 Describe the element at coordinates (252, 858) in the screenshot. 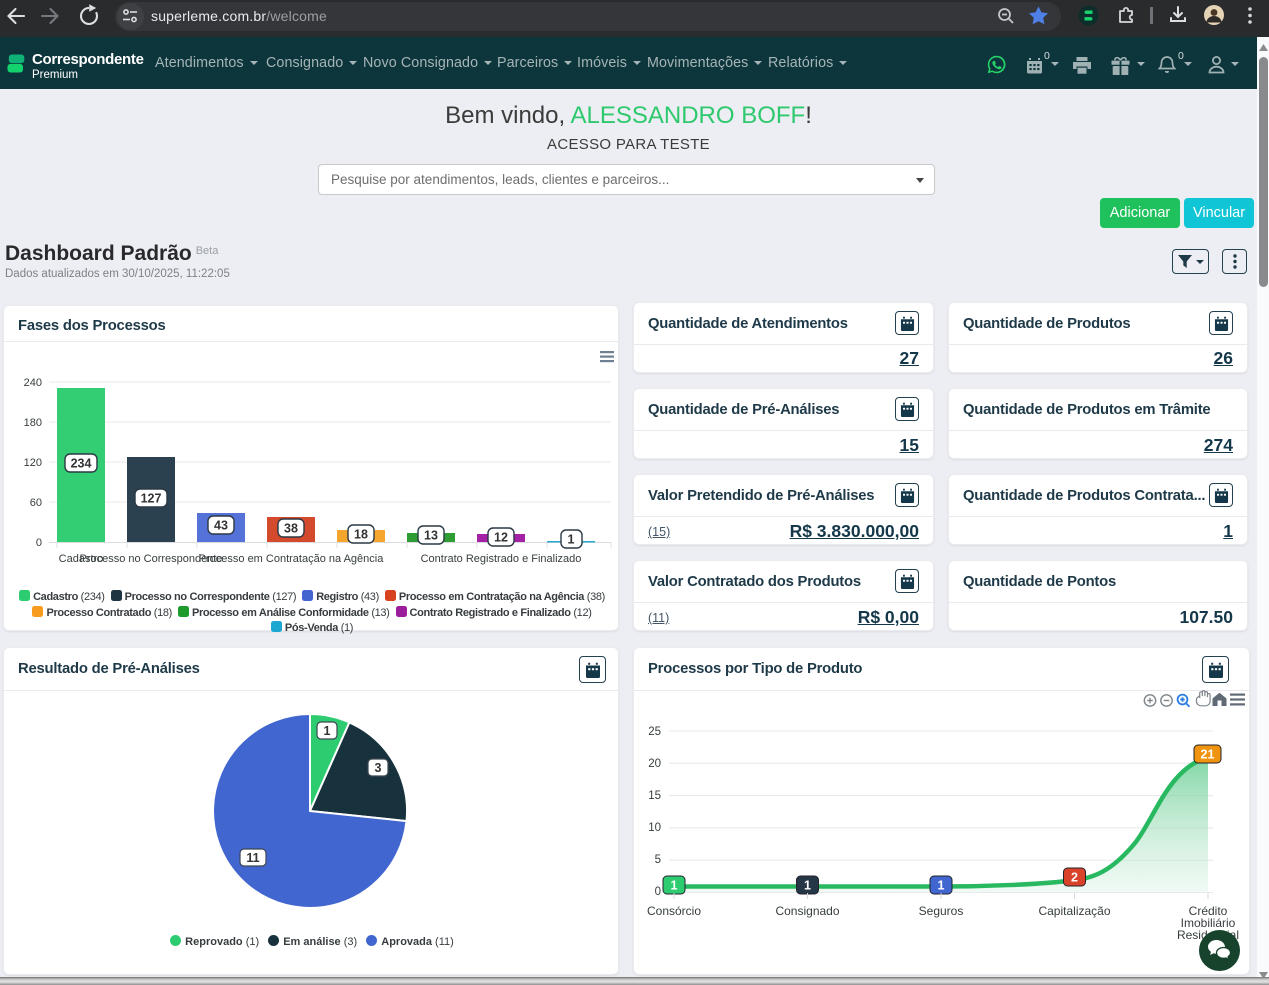

I see `svg-text: 11` at that location.